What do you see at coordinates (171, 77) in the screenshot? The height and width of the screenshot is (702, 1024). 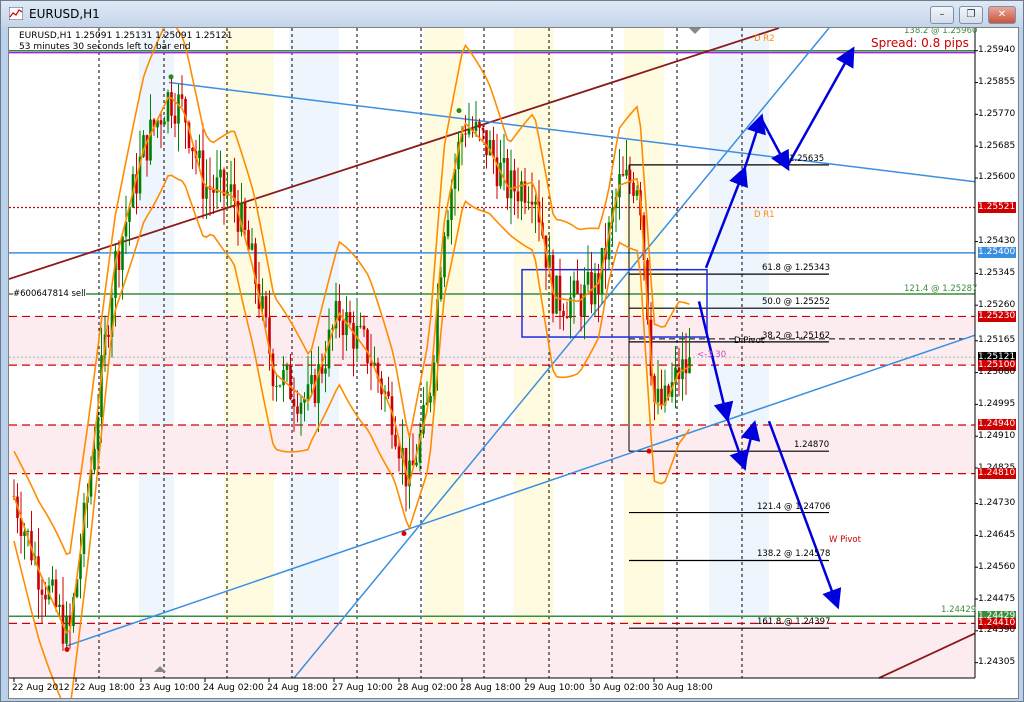 I see `swing-high-marker` at bounding box center [171, 77].